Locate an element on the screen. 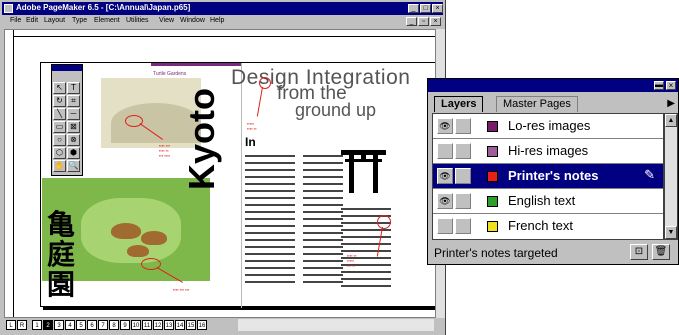  polygon-tool-icon: ⬡ is located at coordinates (59, 153).